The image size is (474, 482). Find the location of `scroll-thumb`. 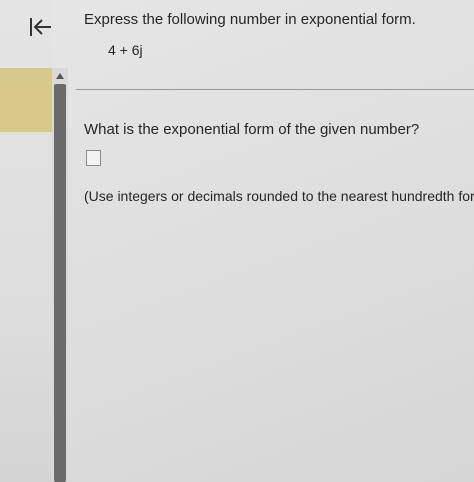

scroll-thumb is located at coordinates (60, 283).